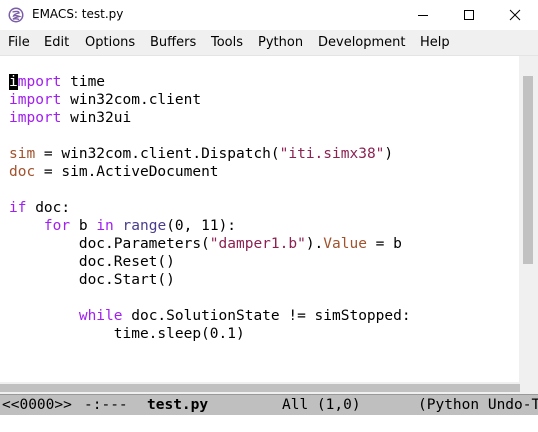 This screenshot has width=538, height=432. I want to click on code-line: doc.Parameters("damper1.b").Value = b, so click(205, 244).